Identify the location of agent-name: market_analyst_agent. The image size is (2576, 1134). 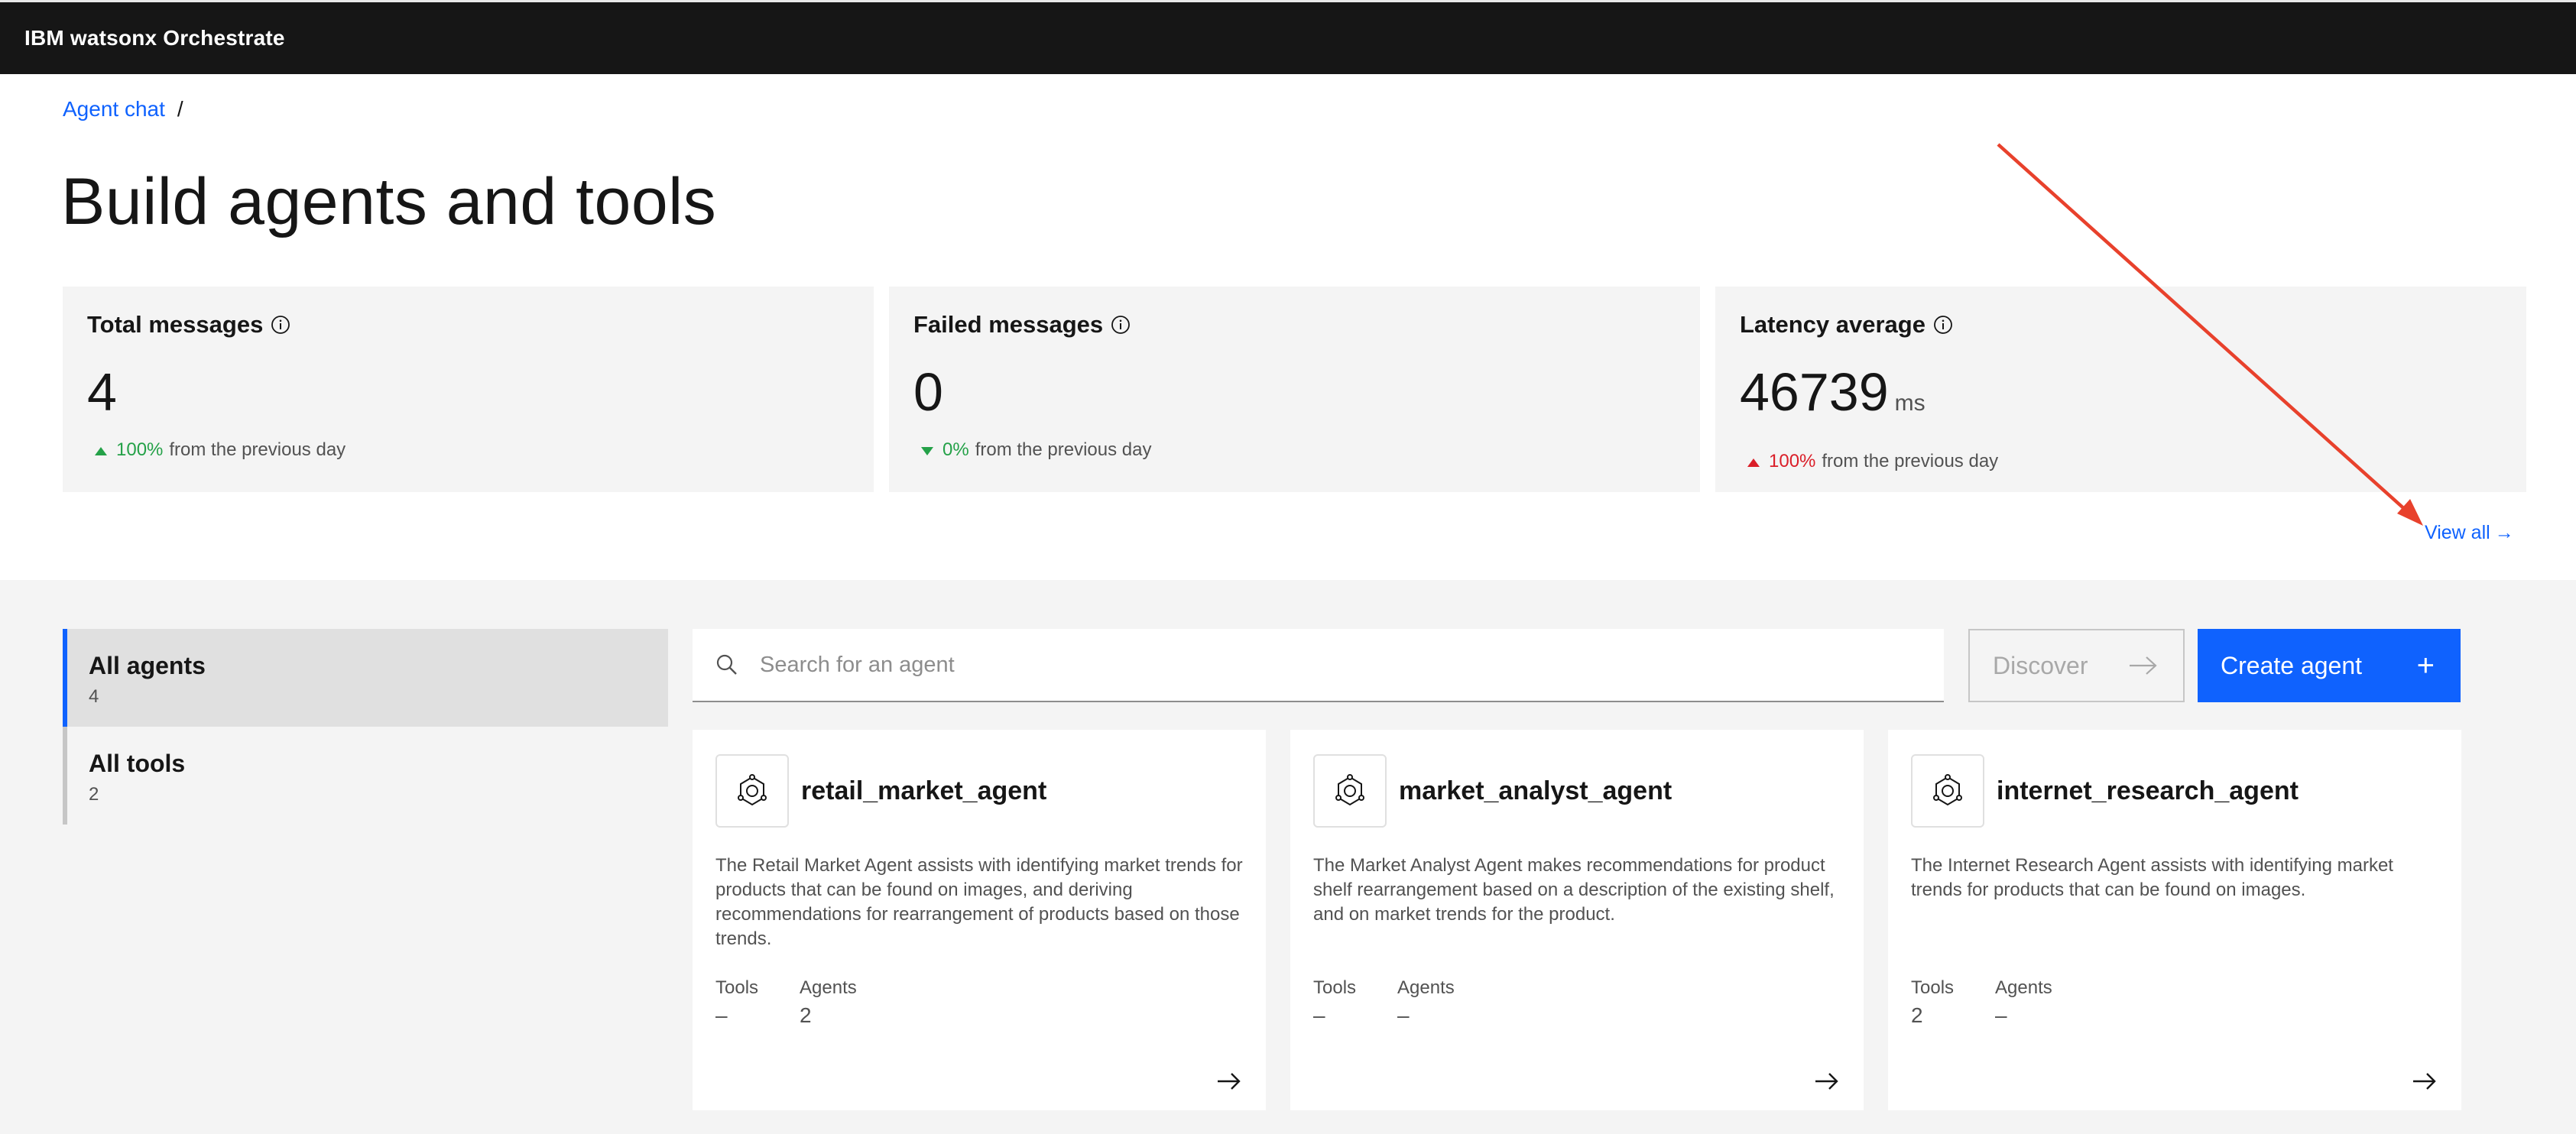
(1535, 791).